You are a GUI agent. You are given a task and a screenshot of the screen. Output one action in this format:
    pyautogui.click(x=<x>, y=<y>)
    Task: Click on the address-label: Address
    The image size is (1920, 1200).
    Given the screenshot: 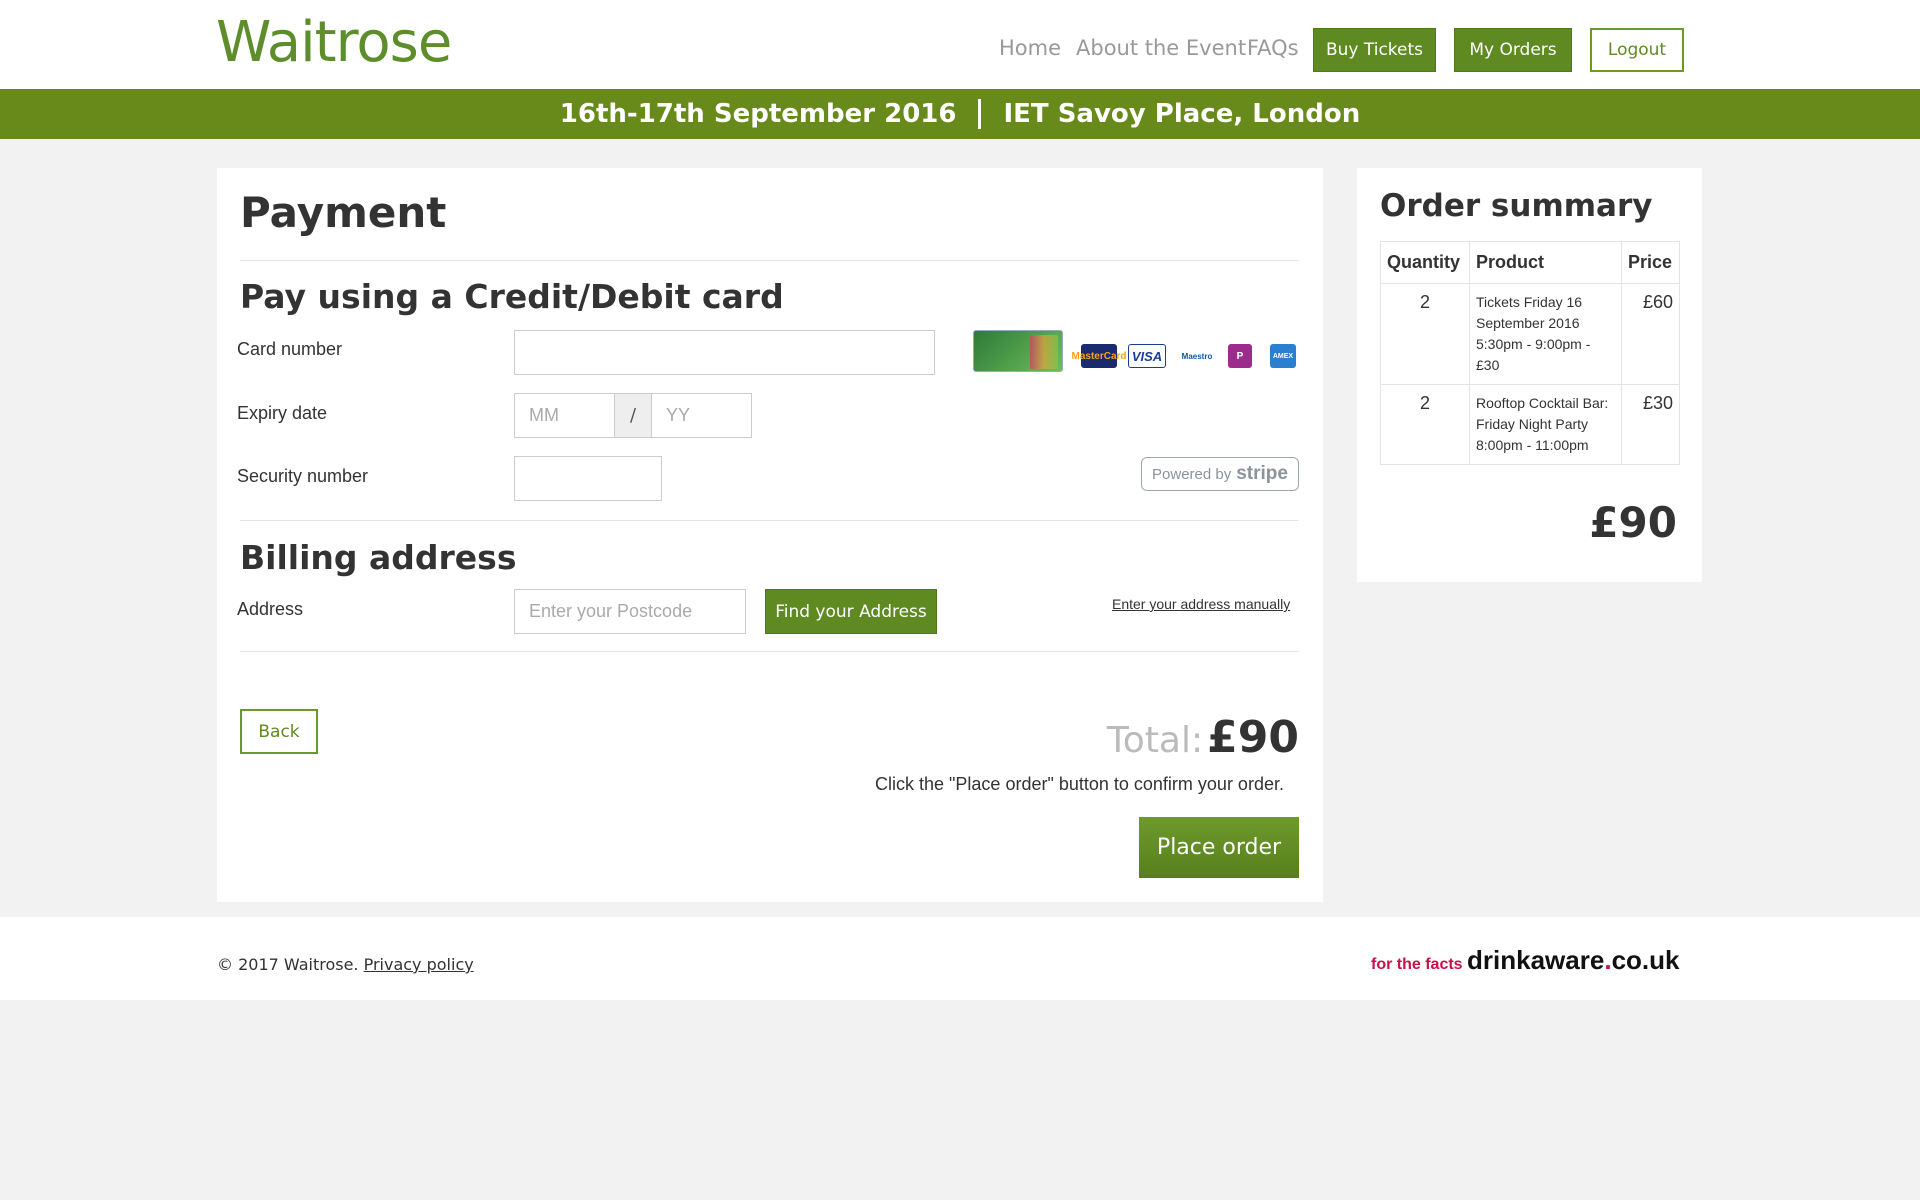 What is the action you would take?
    pyautogui.click(x=270, y=609)
    